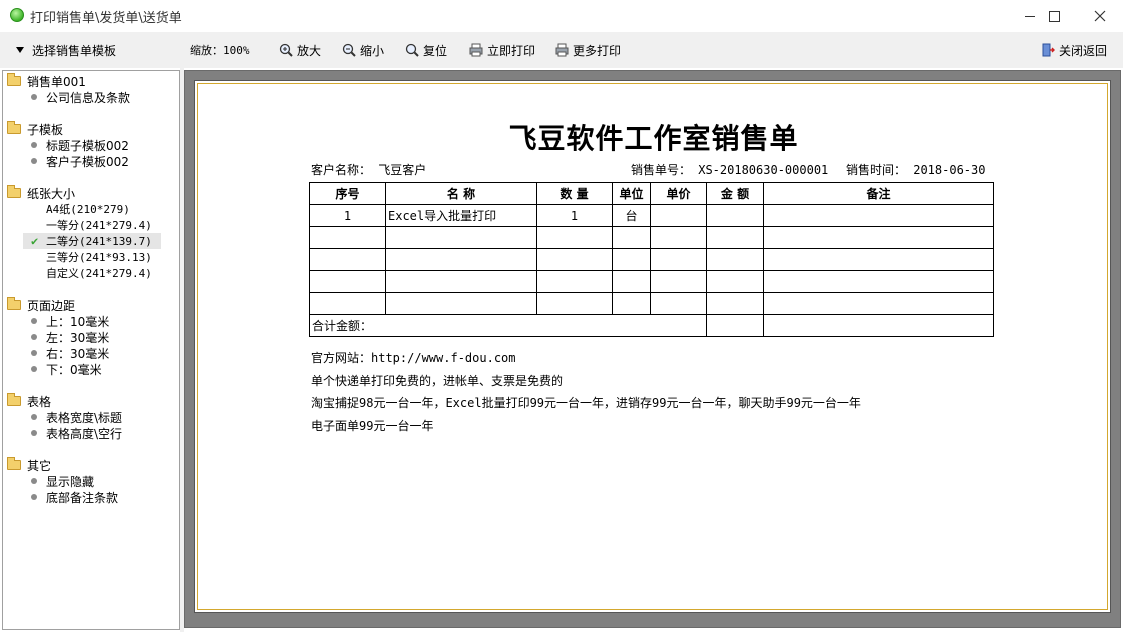 This screenshot has width=1123, height=632. Describe the element at coordinates (511, 50) in the screenshot. I see `print-now-label: 立即打印` at that location.